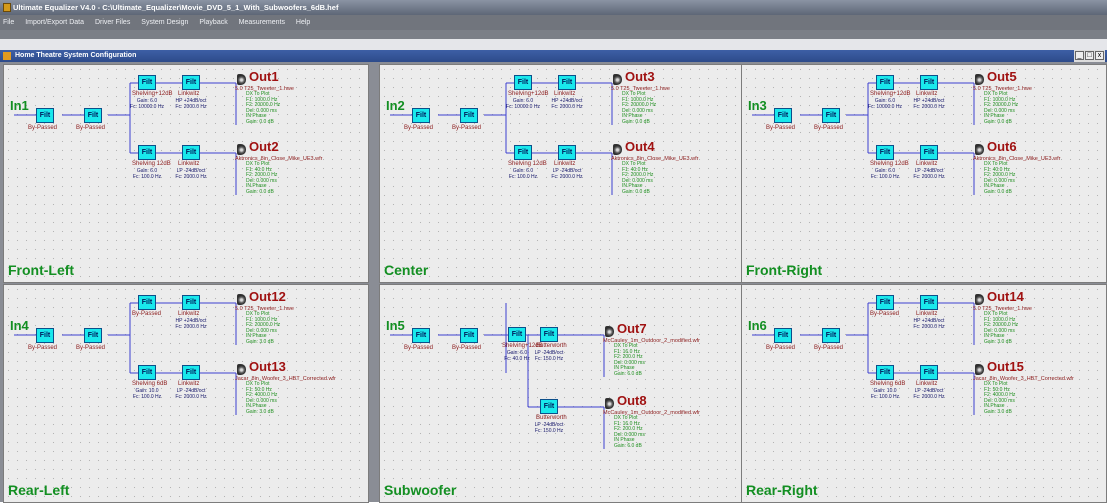 The width and height of the screenshot is (1107, 504). What do you see at coordinates (213, 22) in the screenshot?
I see `menu-playback: Playback` at bounding box center [213, 22].